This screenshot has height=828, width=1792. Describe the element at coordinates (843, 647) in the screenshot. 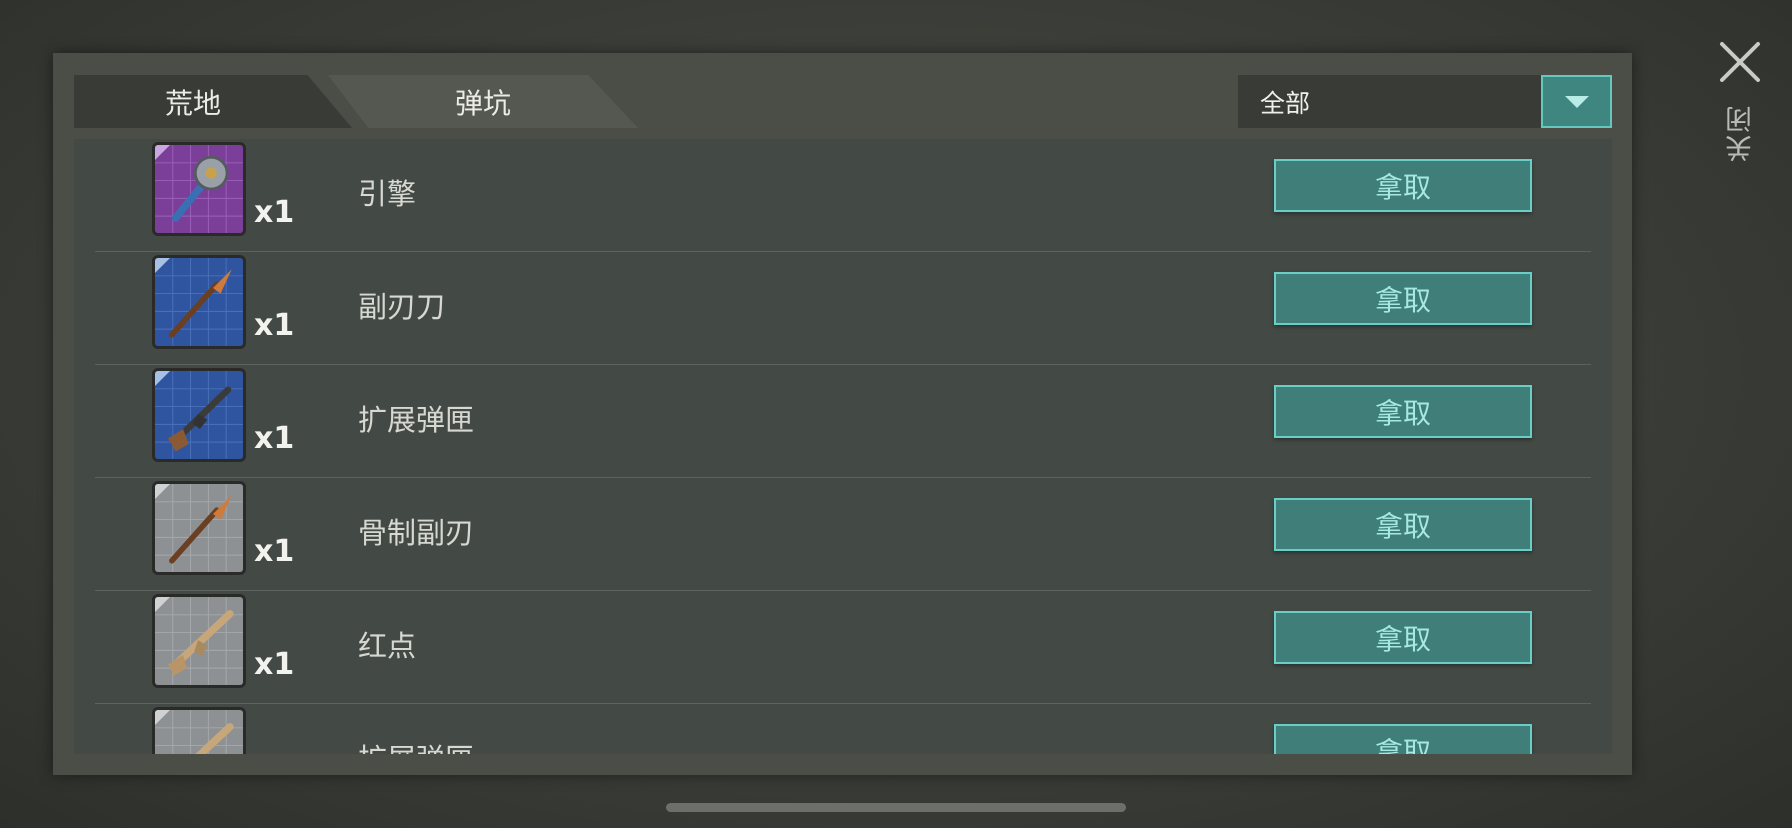

I see `list-item: x1 红点 拿取` at that location.